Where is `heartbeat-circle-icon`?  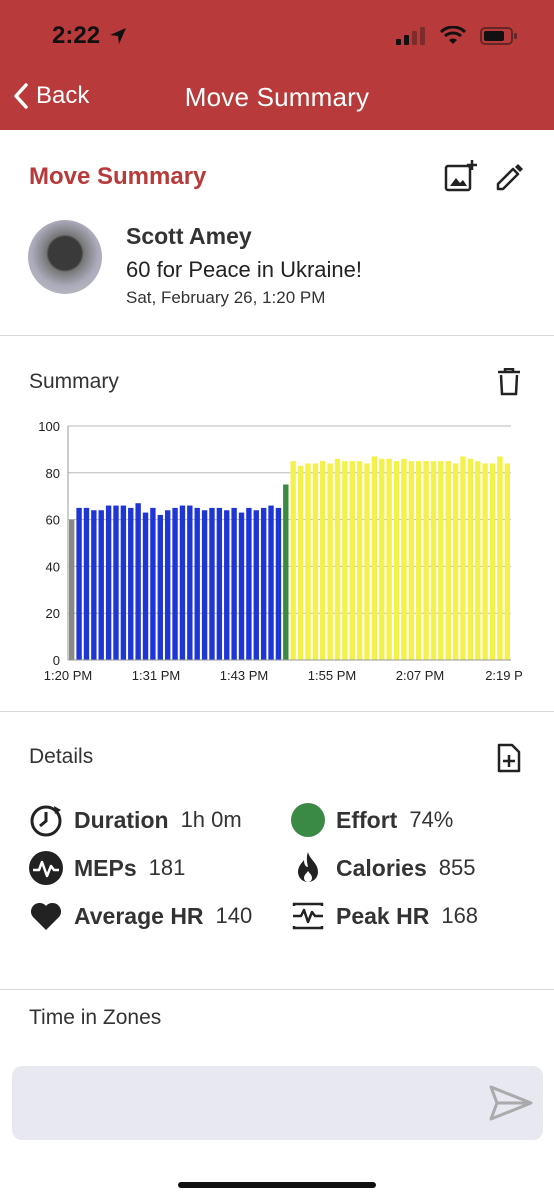 heartbeat-circle-icon is located at coordinates (46, 868).